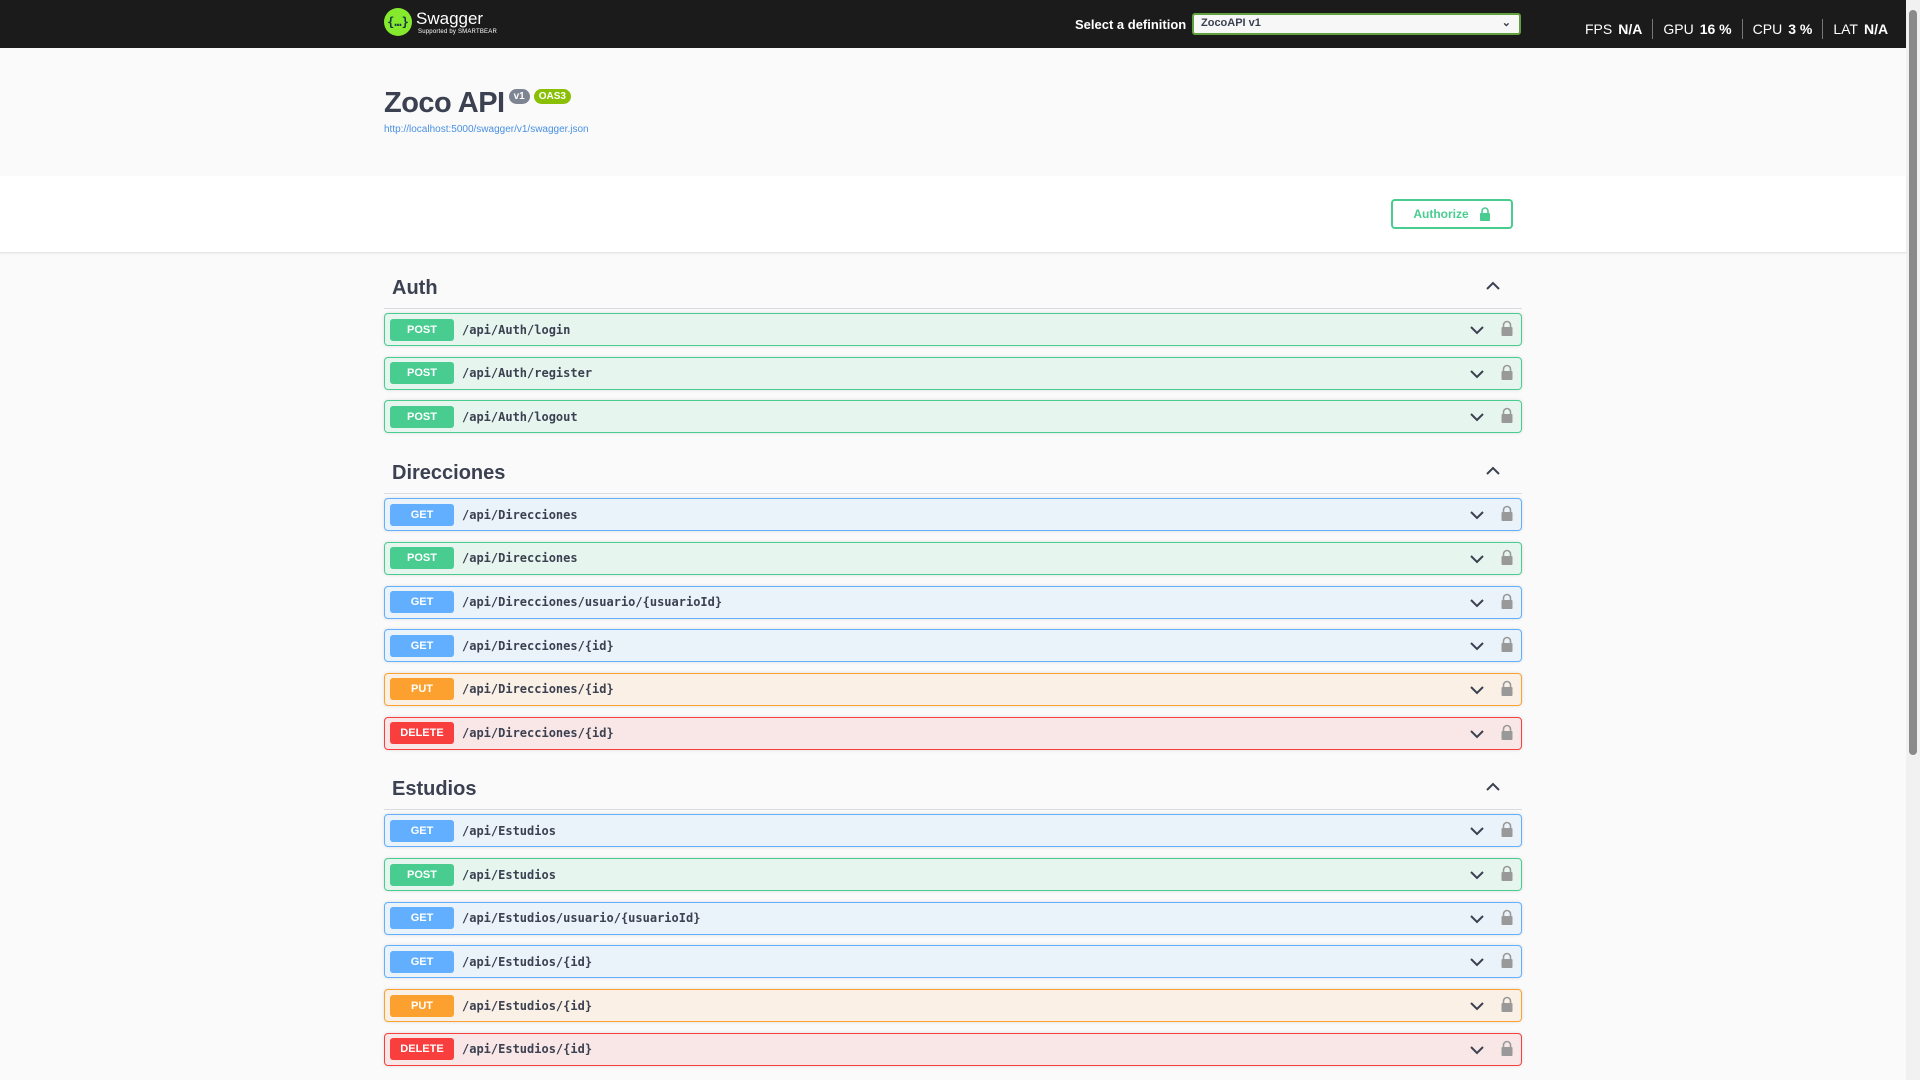  What do you see at coordinates (422, 1049) in the screenshot?
I see `method-badge: DELETE` at bounding box center [422, 1049].